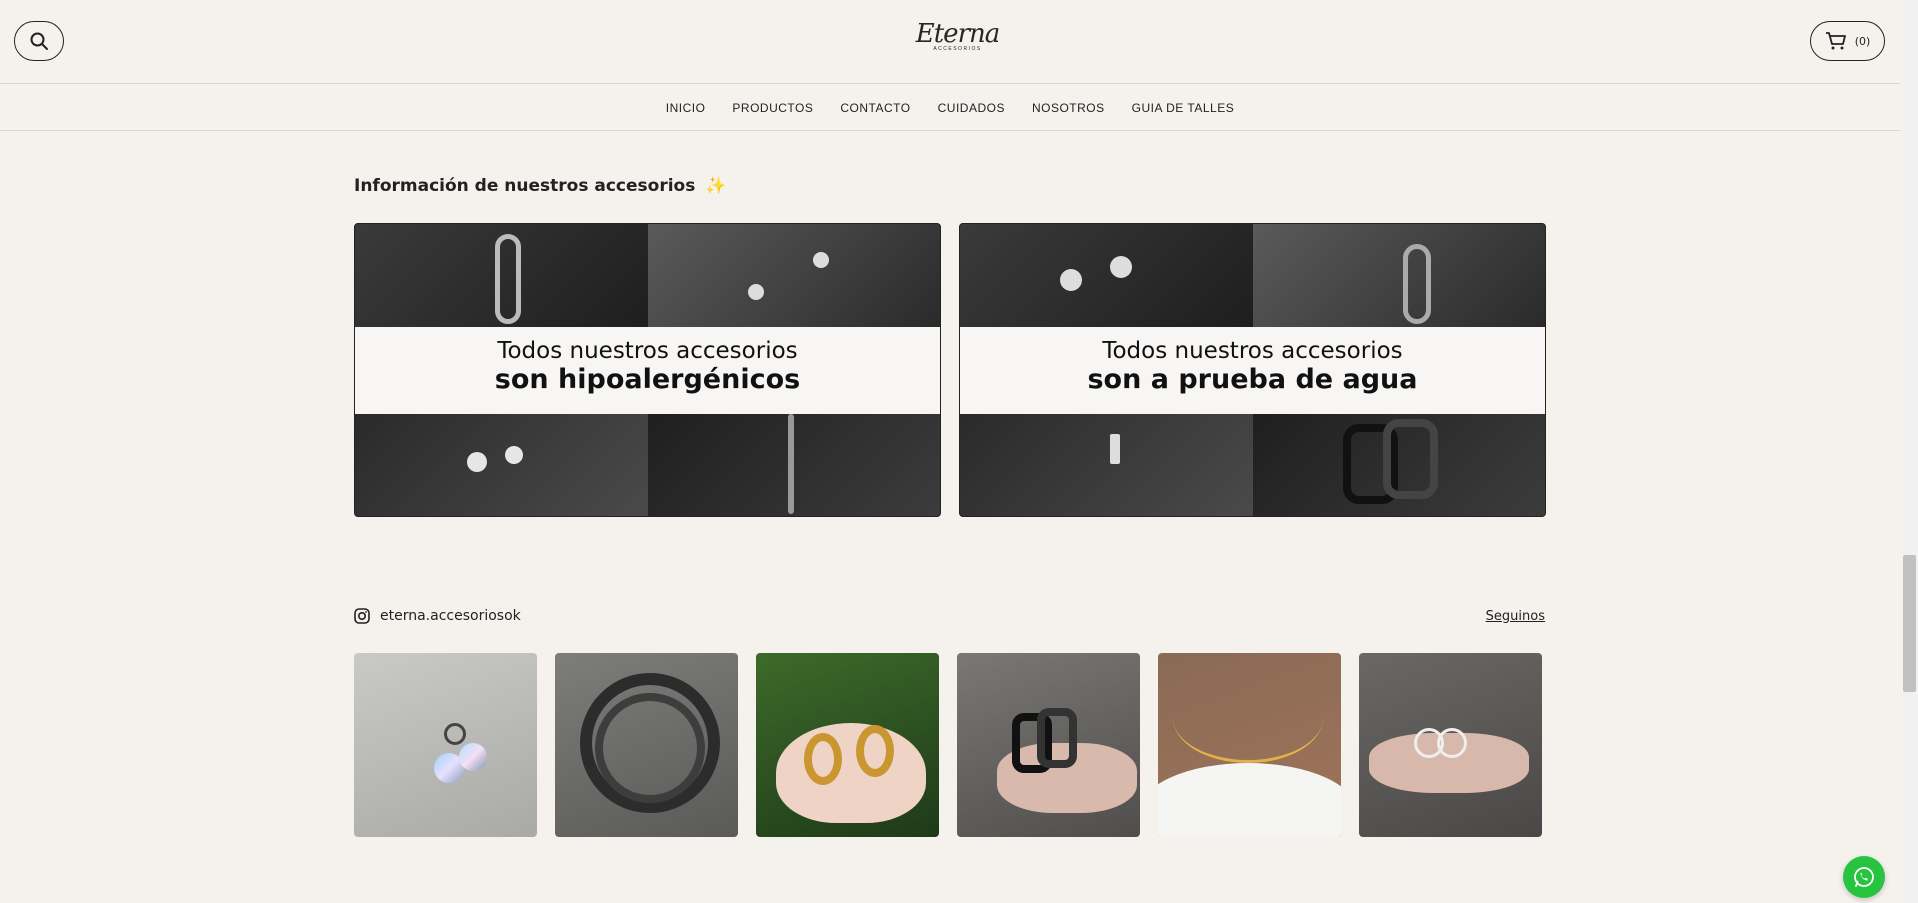 This screenshot has width=1918, height=903. What do you see at coordinates (525, 186) in the screenshot?
I see `info-title-text: Información de nuestros accesorios` at bounding box center [525, 186].